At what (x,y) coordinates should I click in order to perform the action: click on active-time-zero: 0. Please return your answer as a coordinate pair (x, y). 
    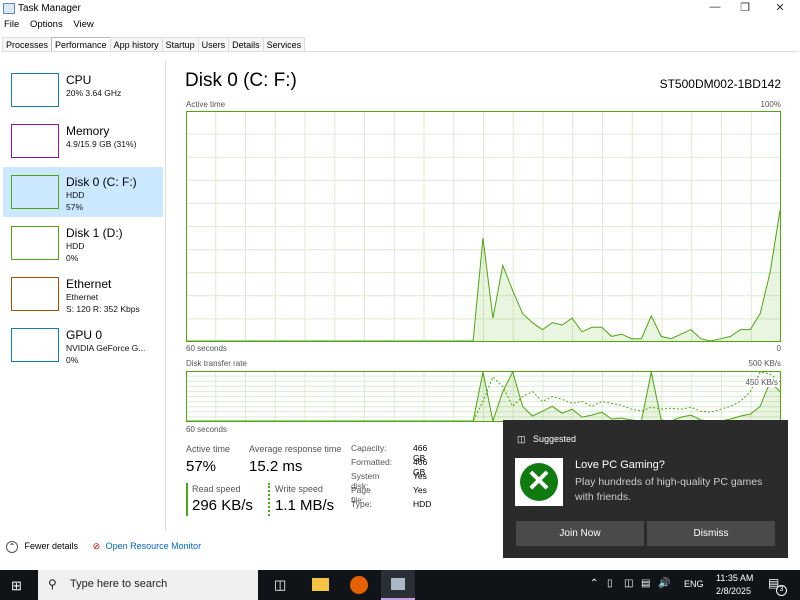
    Looking at the image, I should click on (778, 348).